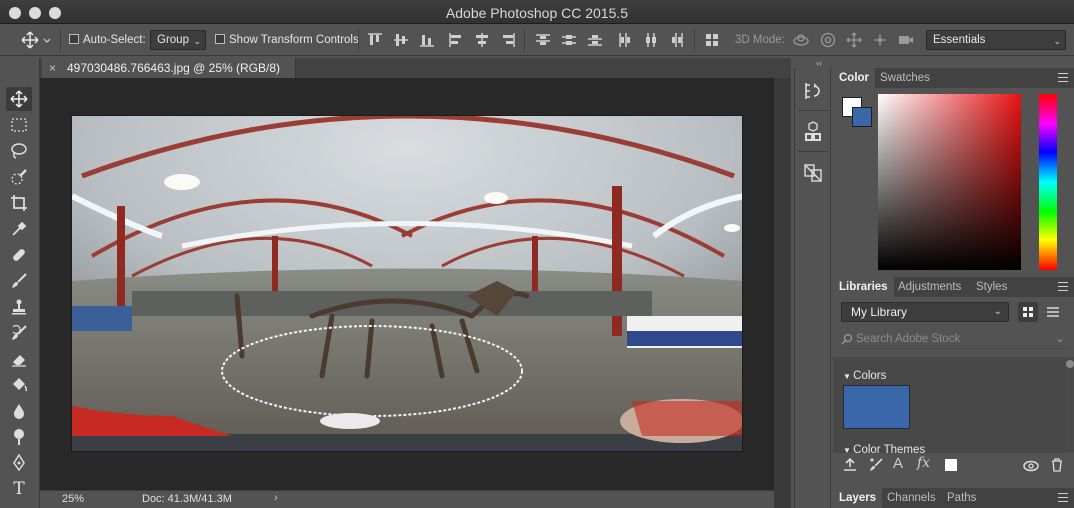 The height and width of the screenshot is (508, 1074). I want to click on library-selector: My Library ⌄, so click(925, 312).